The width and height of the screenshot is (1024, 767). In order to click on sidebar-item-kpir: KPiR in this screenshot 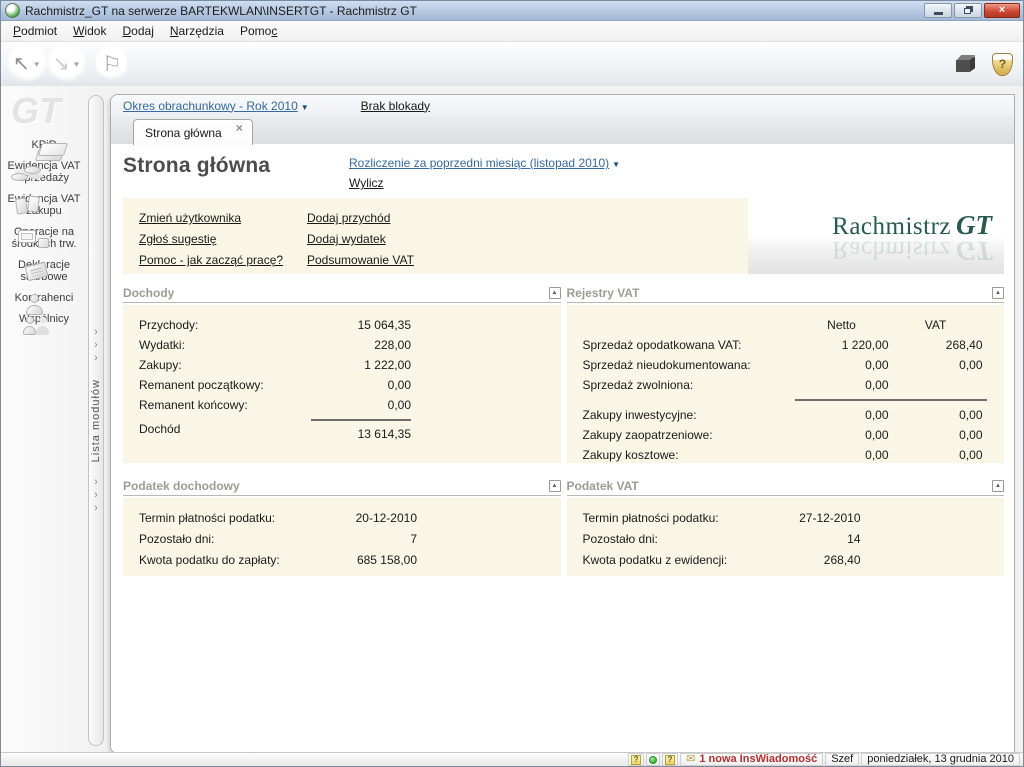, I will do `click(44, 147)`.